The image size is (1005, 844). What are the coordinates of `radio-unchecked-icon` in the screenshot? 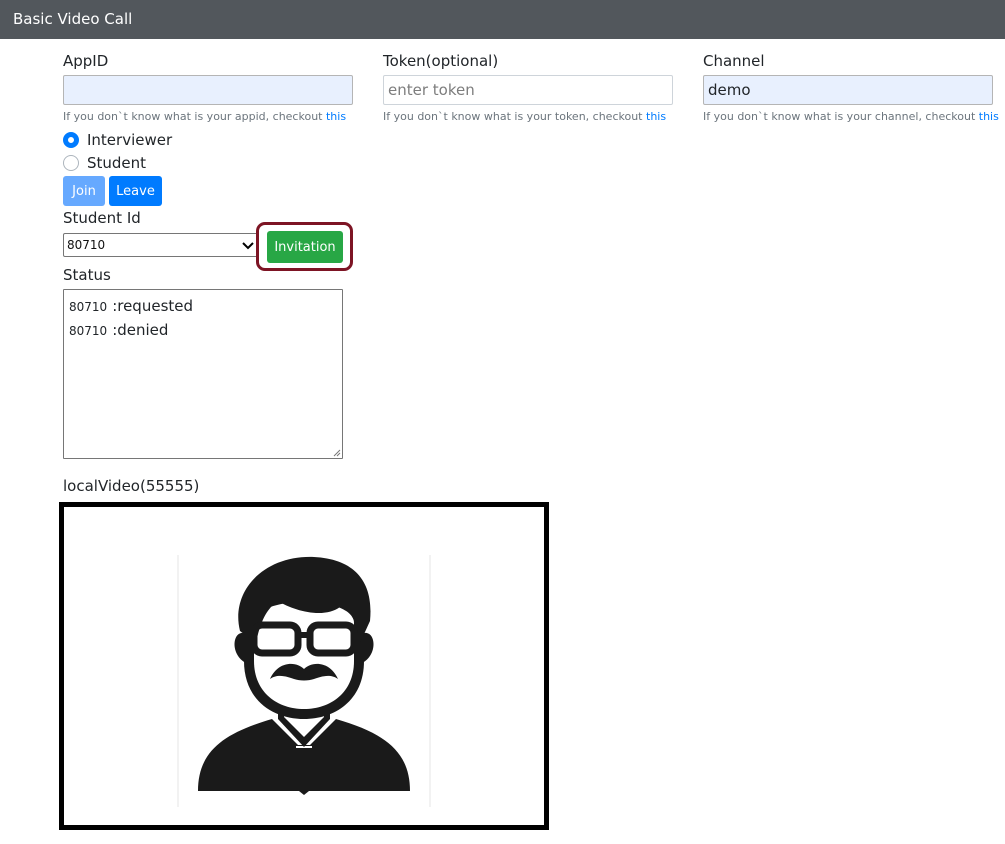 It's located at (71, 163).